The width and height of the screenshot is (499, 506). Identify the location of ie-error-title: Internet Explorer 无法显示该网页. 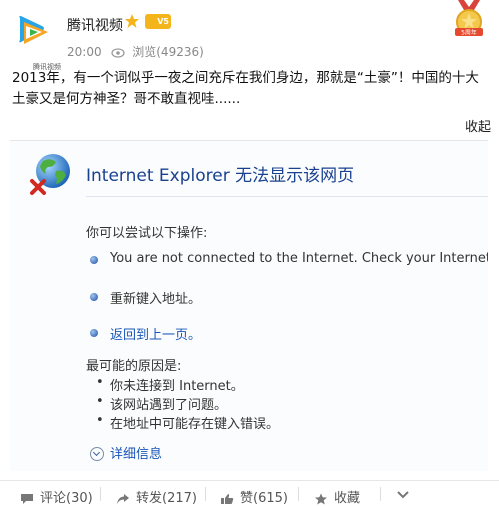
(220, 176).